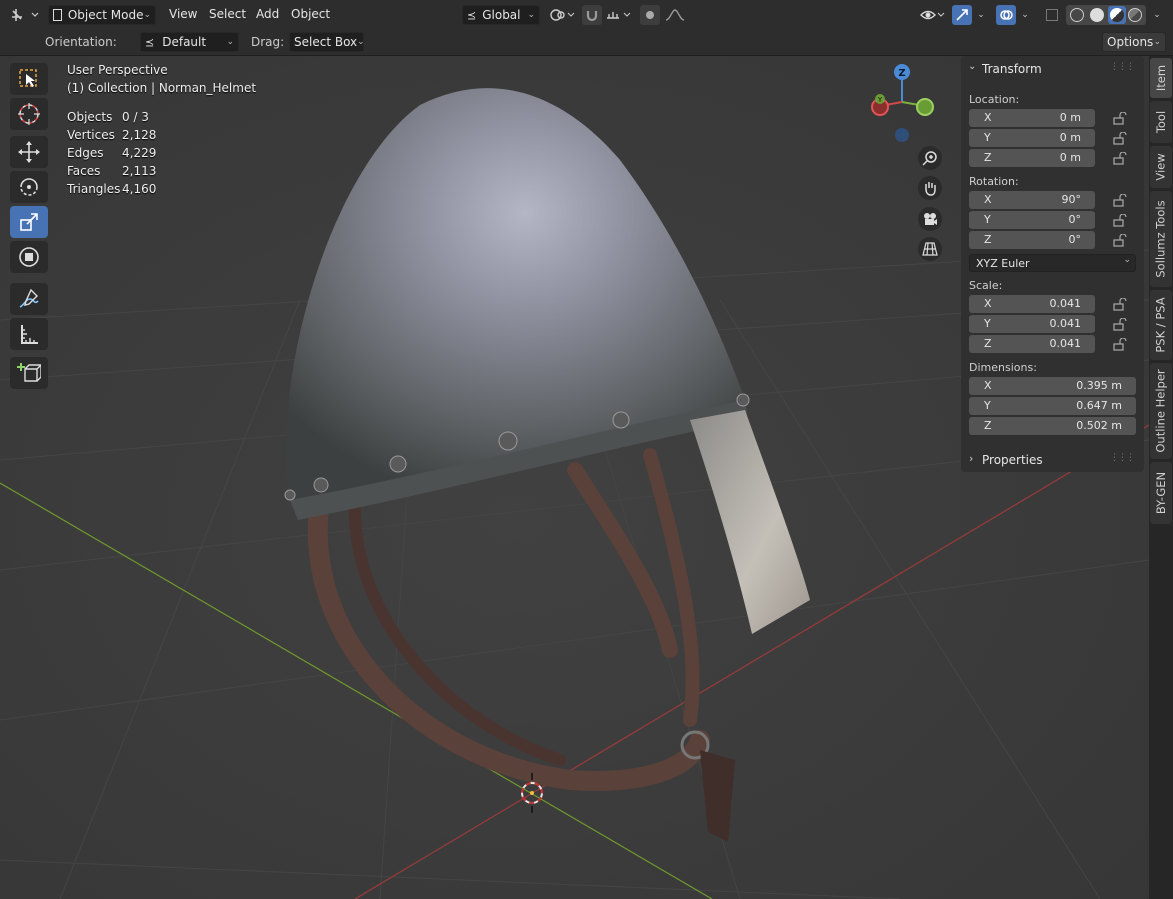 The width and height of the screenshot is (1173, 899). I want to click on scale-z-field: Z 0.041, so click(1032, 344).